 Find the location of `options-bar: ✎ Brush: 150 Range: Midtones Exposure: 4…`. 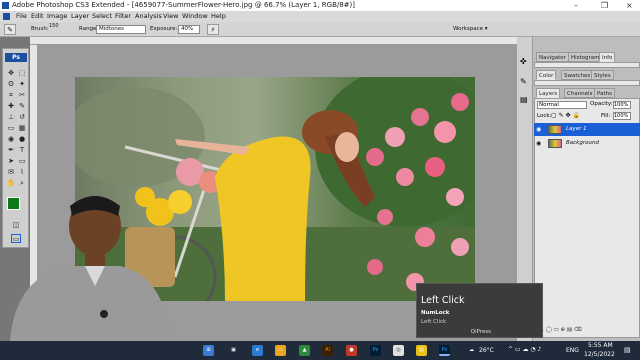

options-bar: ✎ Brush: 150 Range: Midtones Exposure: 4… is located at coordinates (320, 29).